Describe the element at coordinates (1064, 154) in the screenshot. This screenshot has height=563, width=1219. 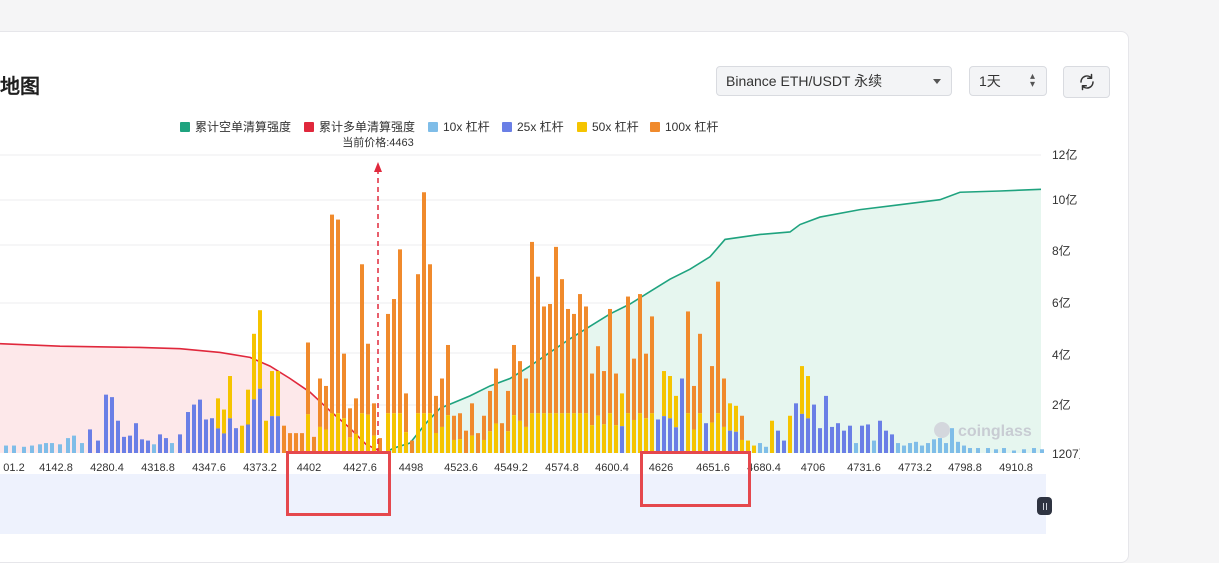
I see `y-tick-label: 12亿` at that location.